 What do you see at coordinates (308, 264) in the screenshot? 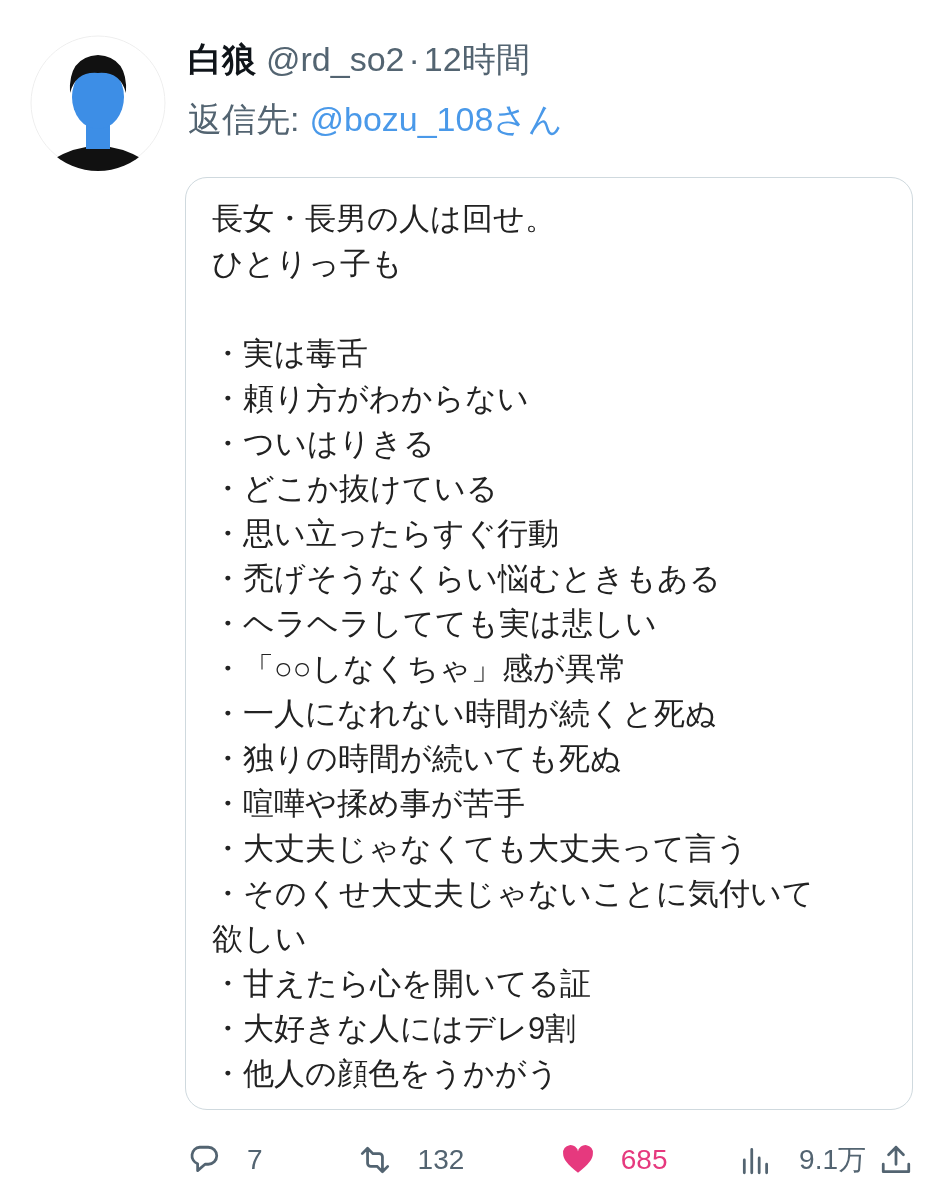
I see `text-line: ひとりっ子も` at bounding box center [308, 264].